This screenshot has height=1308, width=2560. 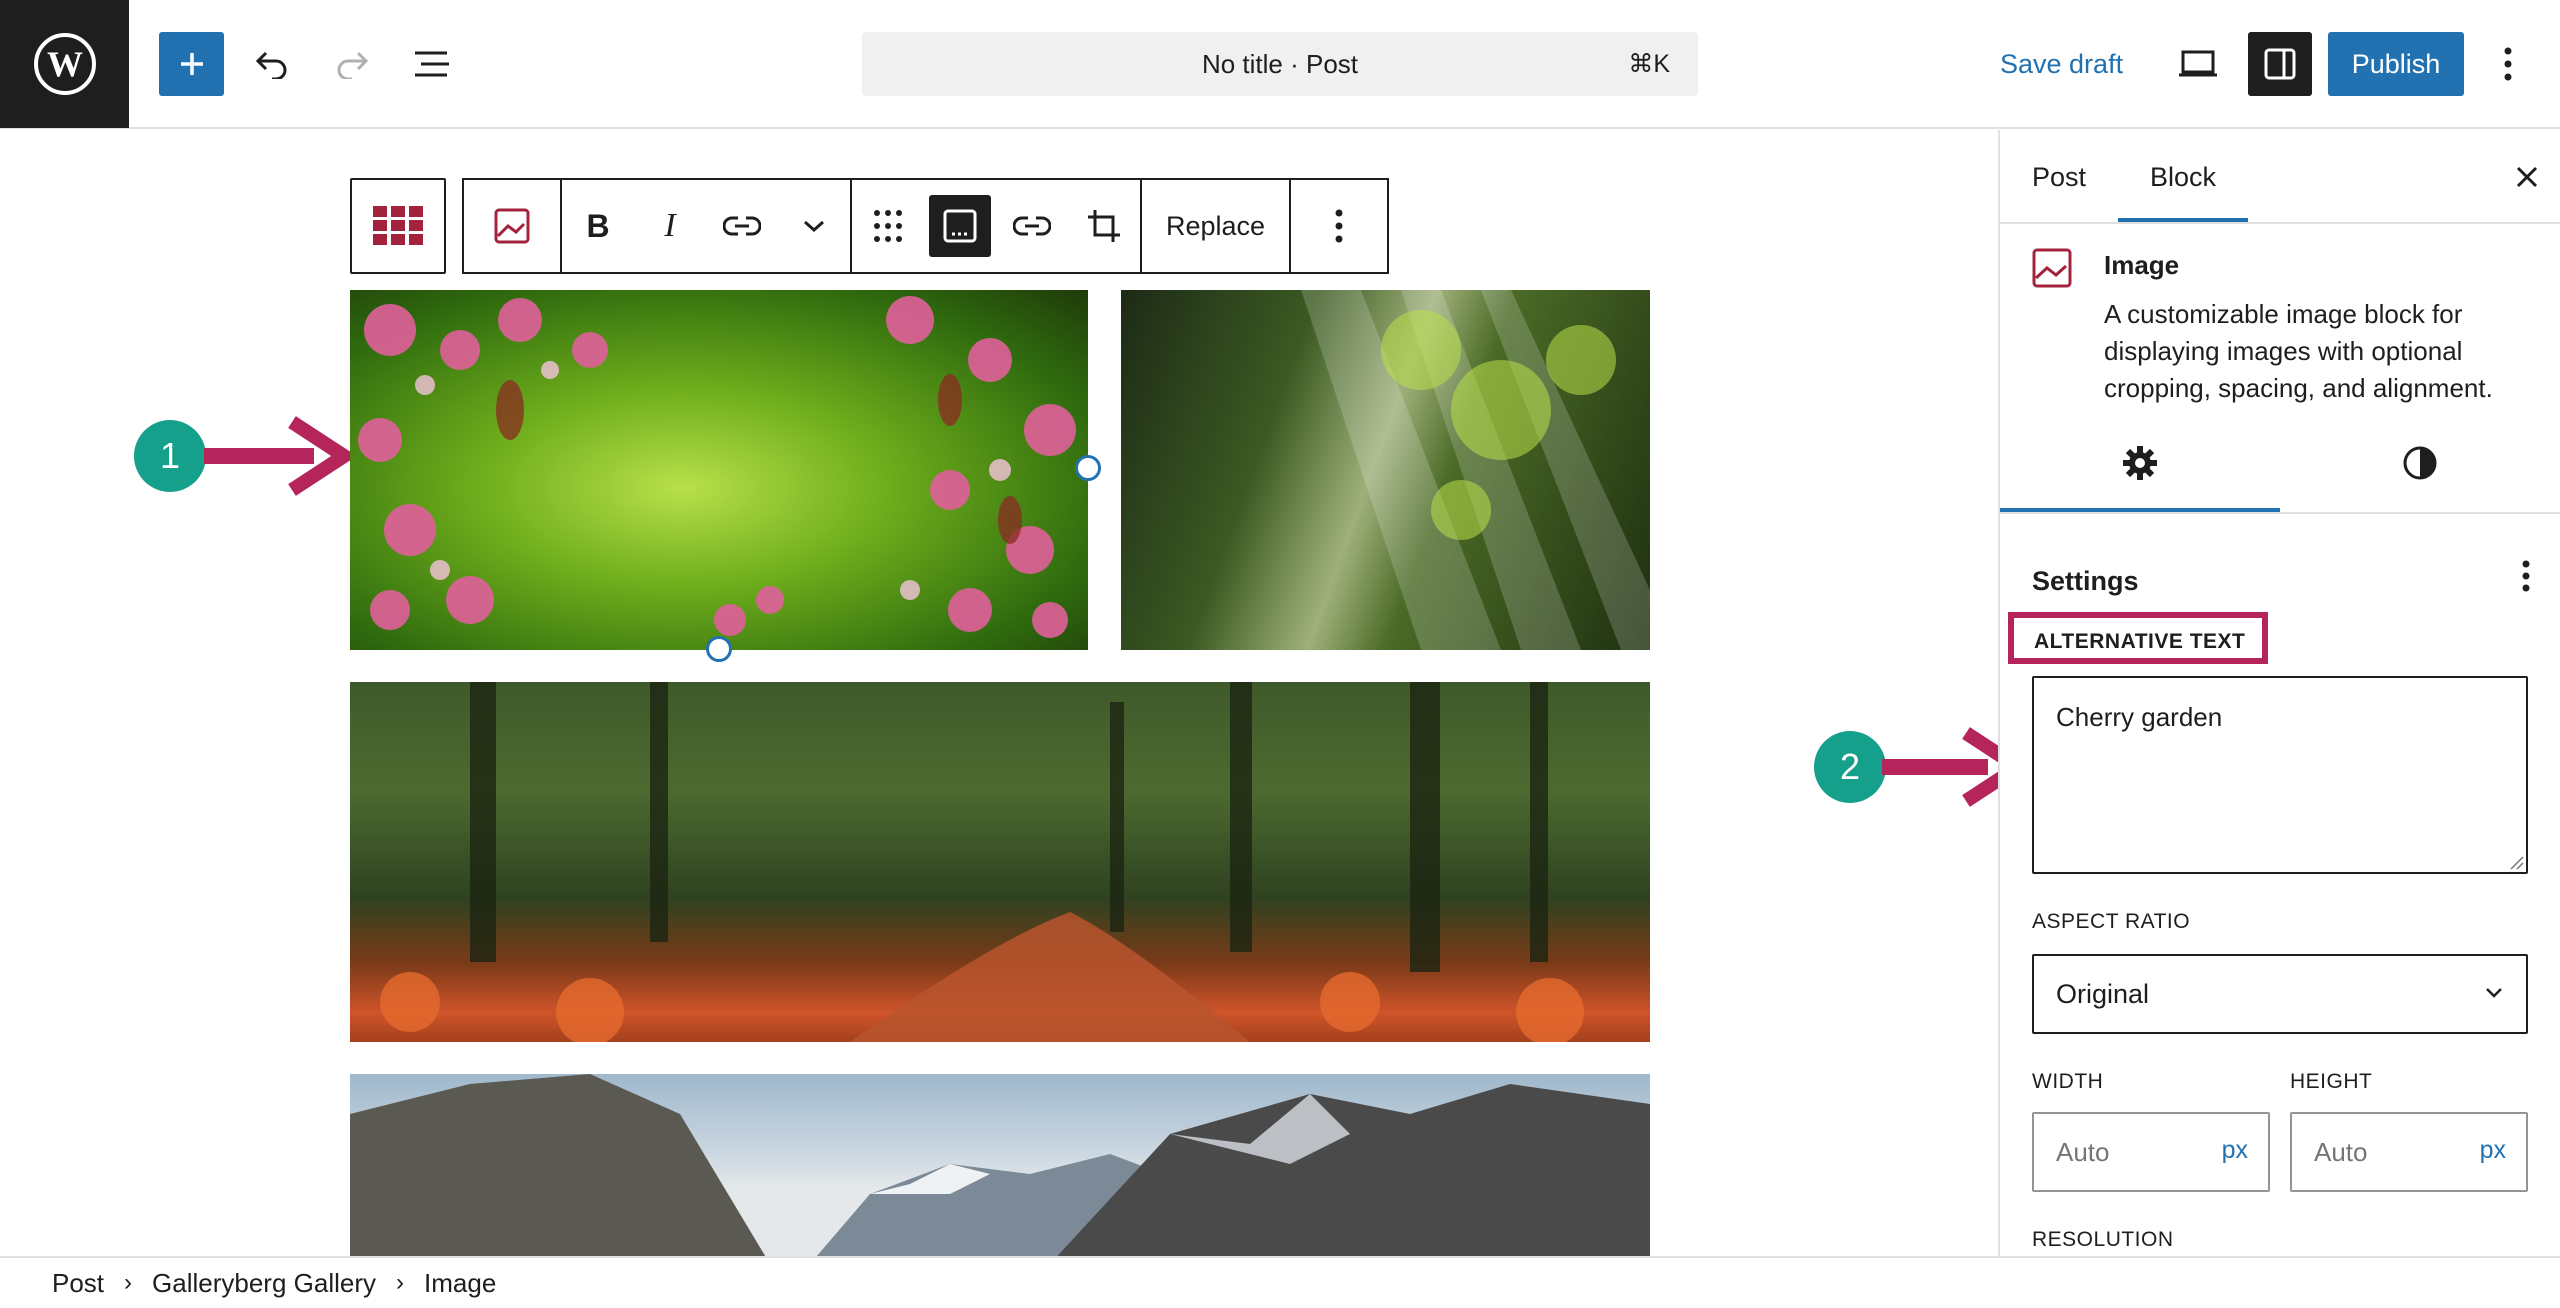 What do you see at coordinates (1000, 862) in the screenshot?
I see `gallery-image-autumn-path` at bounding box center [1000, 862].